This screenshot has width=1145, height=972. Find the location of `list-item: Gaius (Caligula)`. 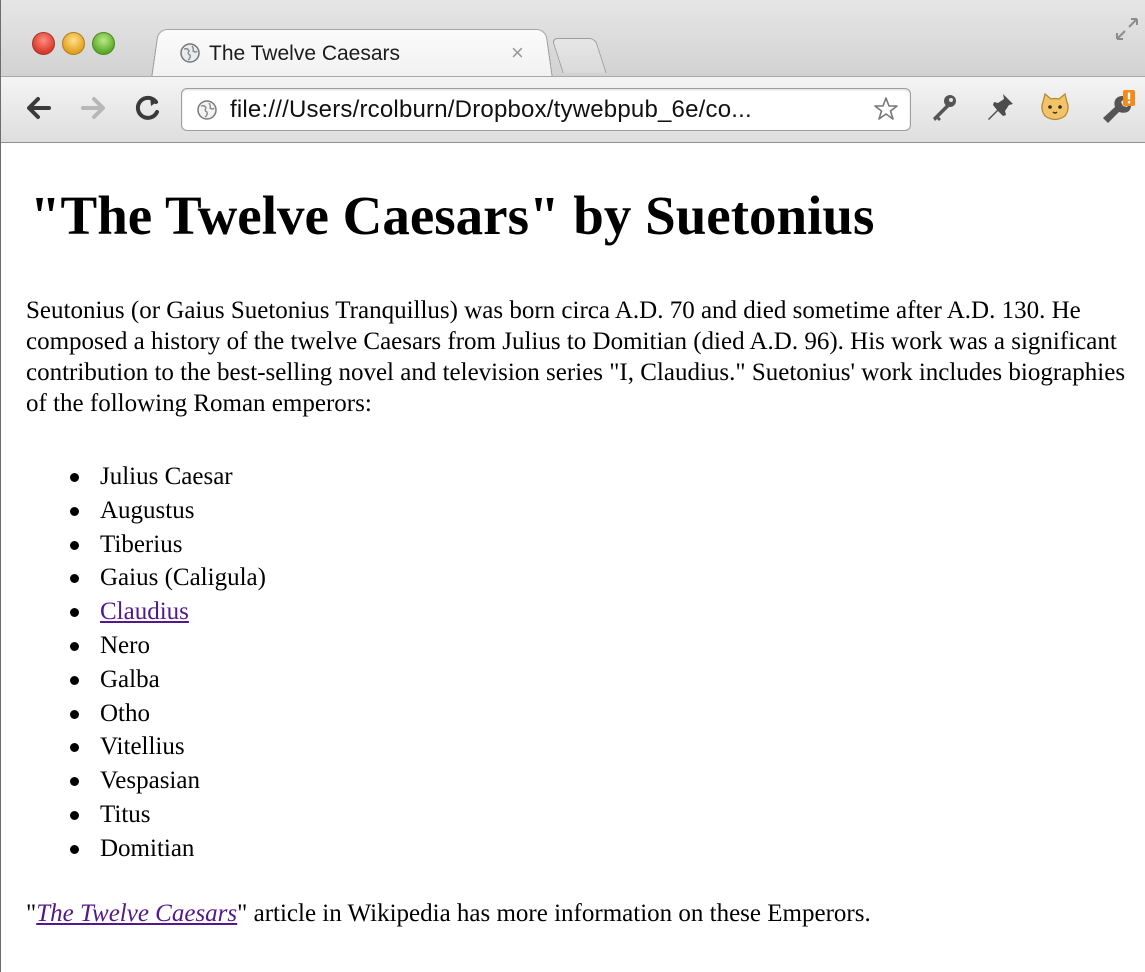

list-item: Gaius (Caligula) is located at coordinates (146, 578).